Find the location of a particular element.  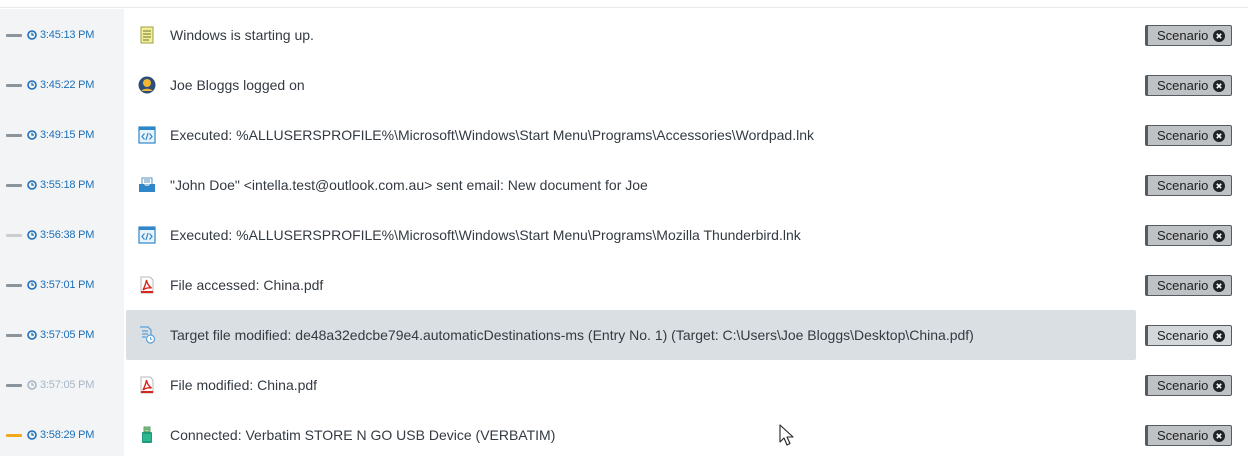

timeline-marker: 3:55:18 PM is located at coordinates (65, 185).